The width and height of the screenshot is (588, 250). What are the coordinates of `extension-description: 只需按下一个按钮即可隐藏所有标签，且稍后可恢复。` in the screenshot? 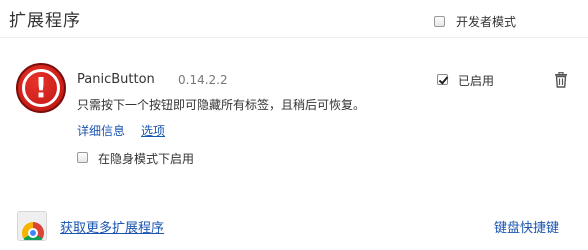 It's located at (221, 105).